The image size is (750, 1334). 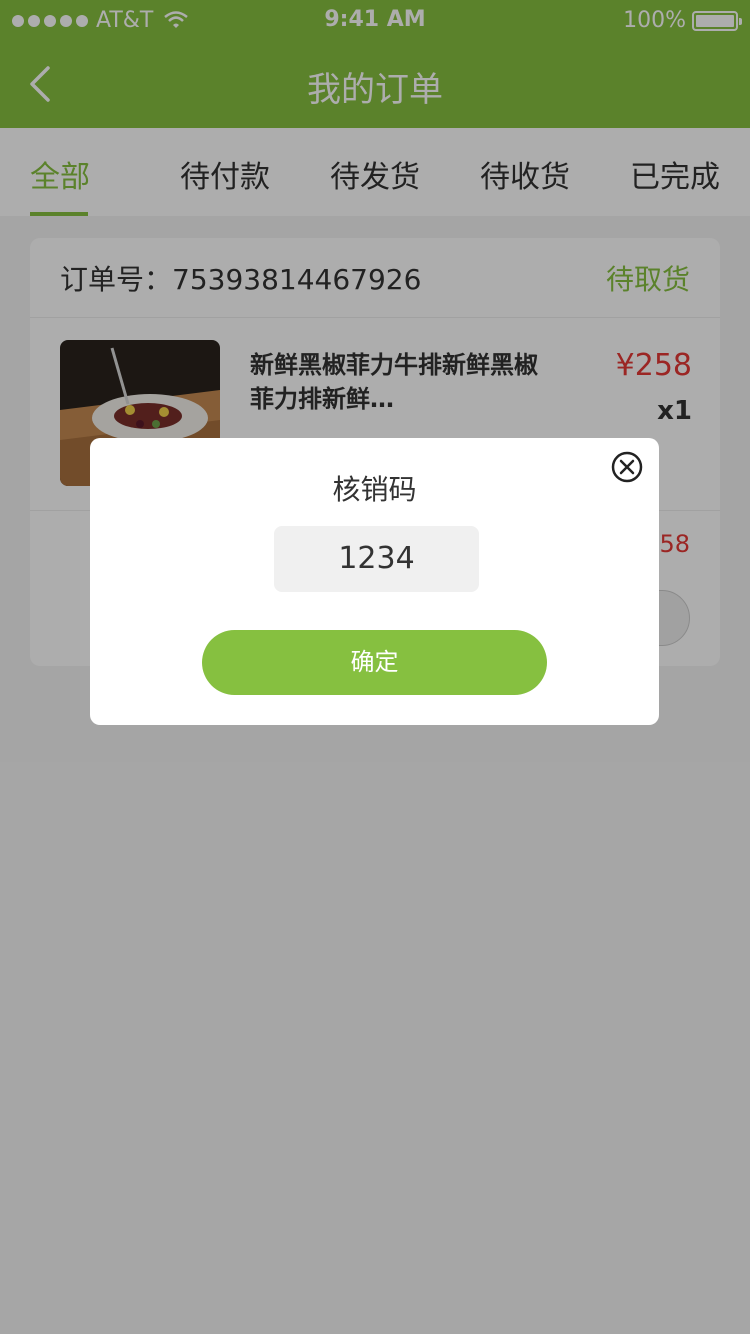 I want to click on confirm-button: 确定, so click(x=374, y=662).